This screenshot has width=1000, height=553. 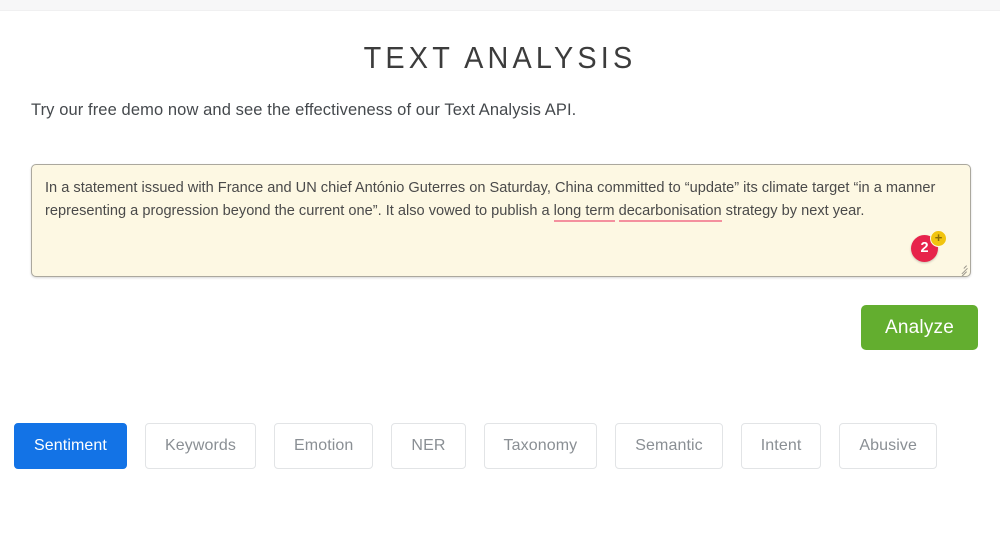 What do you see at coordinates (938, 238) in the screenshot?
I see `plus-icon: +` at bounding box center [938, 238].